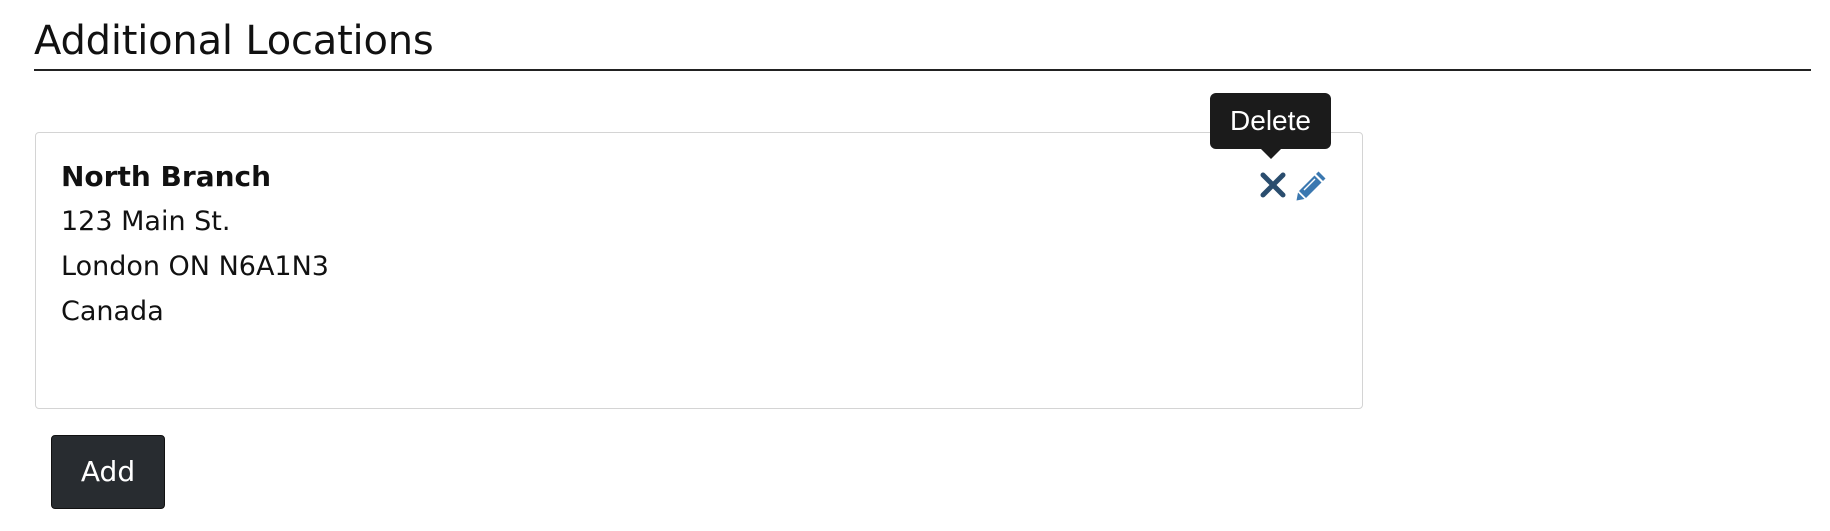  What do you see at coordinates (1312, 185) in the screenshot?
I see `pencil-icon` at bounding box center [1312, 185].